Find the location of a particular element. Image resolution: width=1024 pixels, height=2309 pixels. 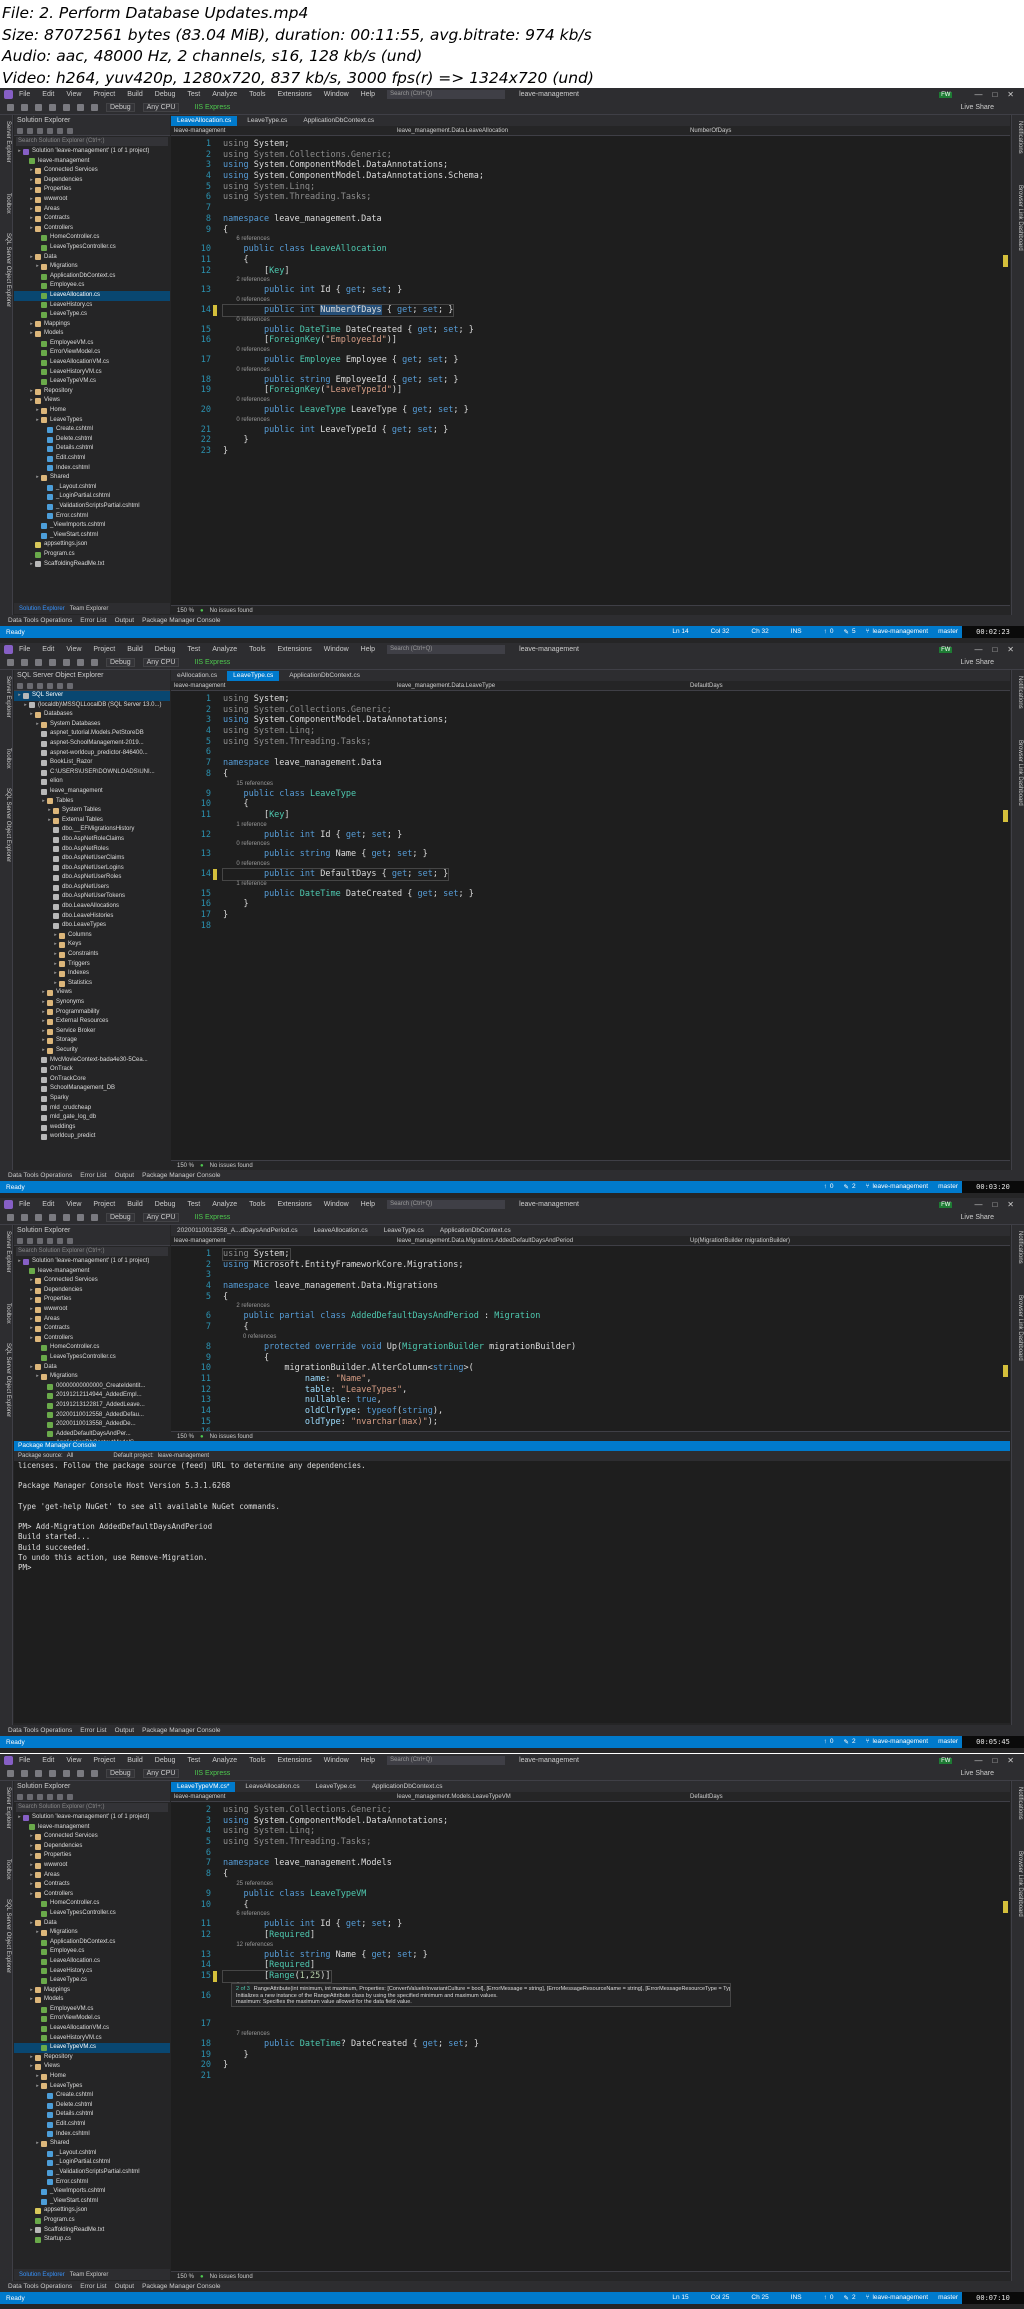

code-line: 11 name: "Name", is located at coordinates (590, 1379).